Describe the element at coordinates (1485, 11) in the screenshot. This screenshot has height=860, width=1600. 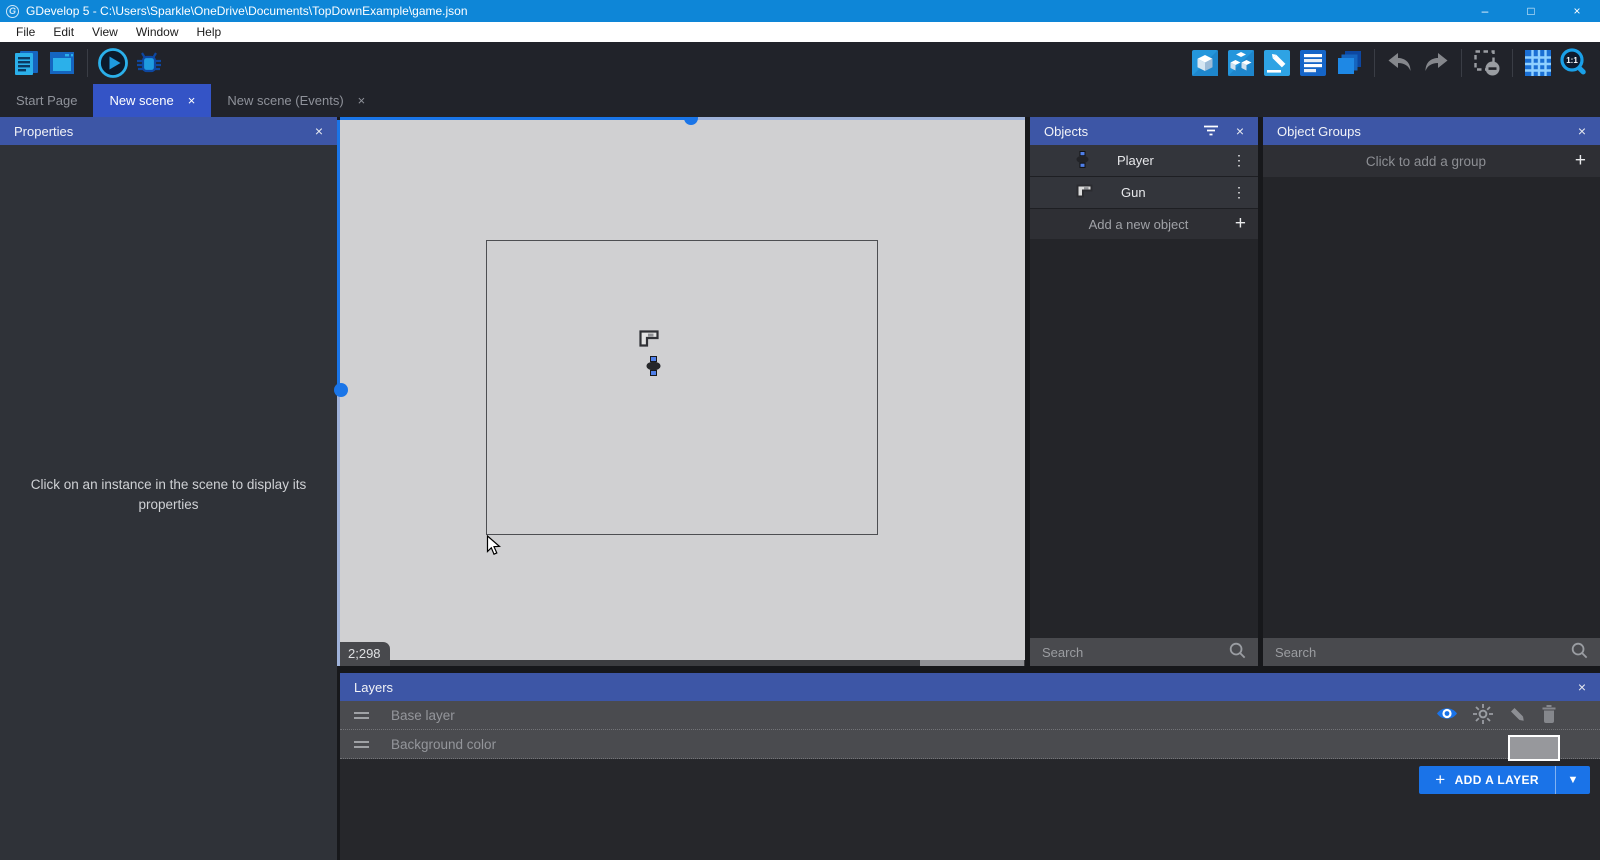
I see `minimize-button: –` at that location.